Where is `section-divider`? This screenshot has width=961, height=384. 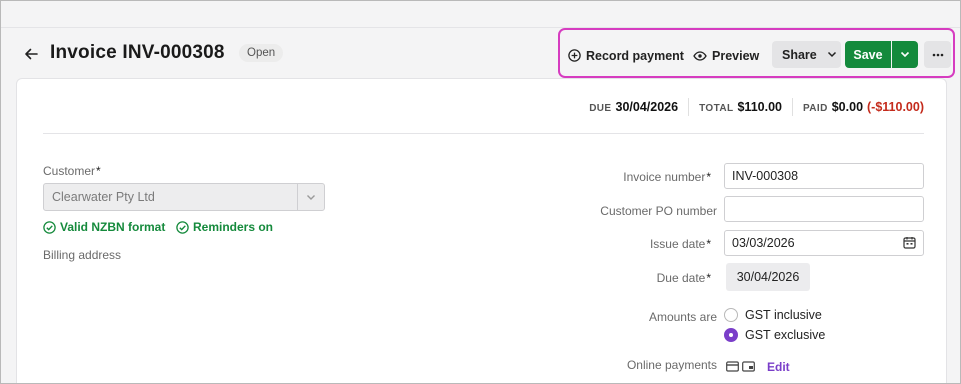 section-divider is located at coordinates (483, 133).